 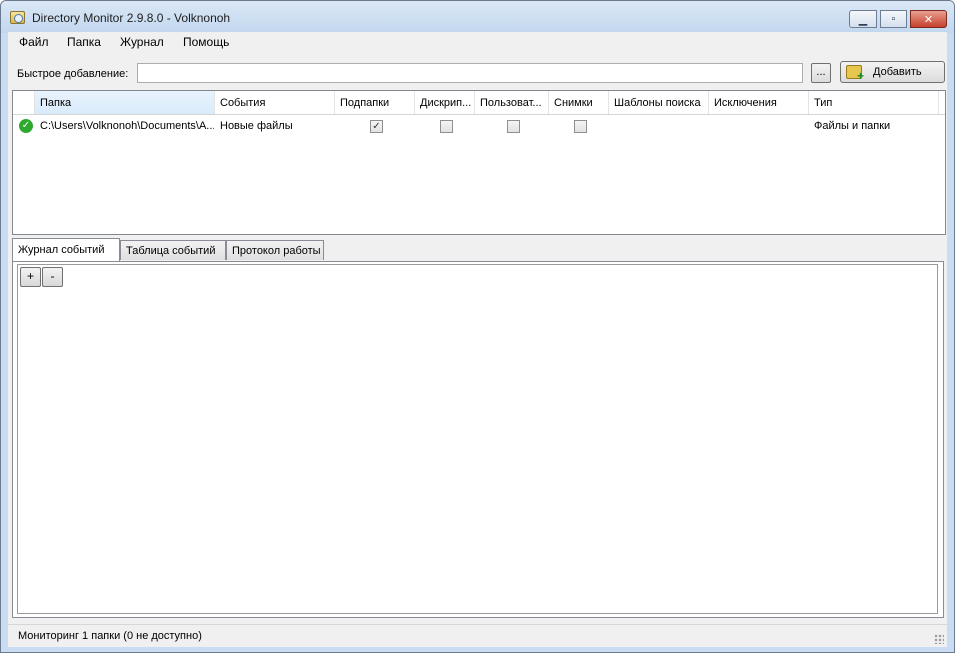 What do you see at coordinates (84, 42) in the screenshot?
I see `menu-folder: Папка` at bounding box center [84, 42].